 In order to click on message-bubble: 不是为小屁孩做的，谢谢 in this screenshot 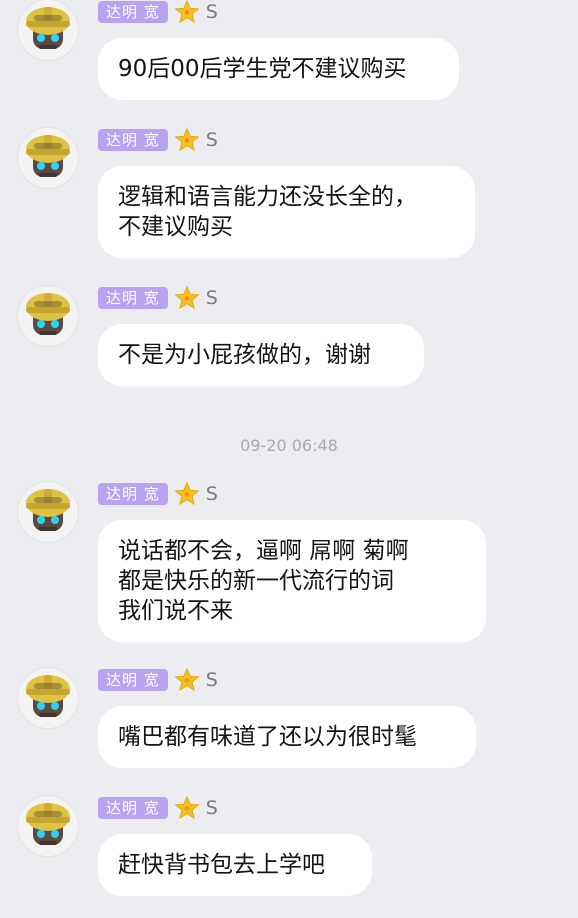, I will do `click(261, 355)`.